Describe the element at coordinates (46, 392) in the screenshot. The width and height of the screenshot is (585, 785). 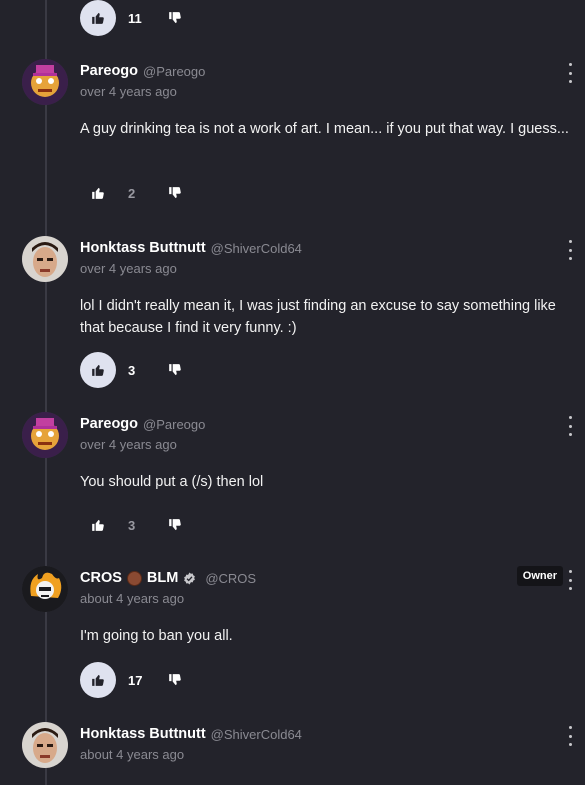
I see `thread-line` at that location.